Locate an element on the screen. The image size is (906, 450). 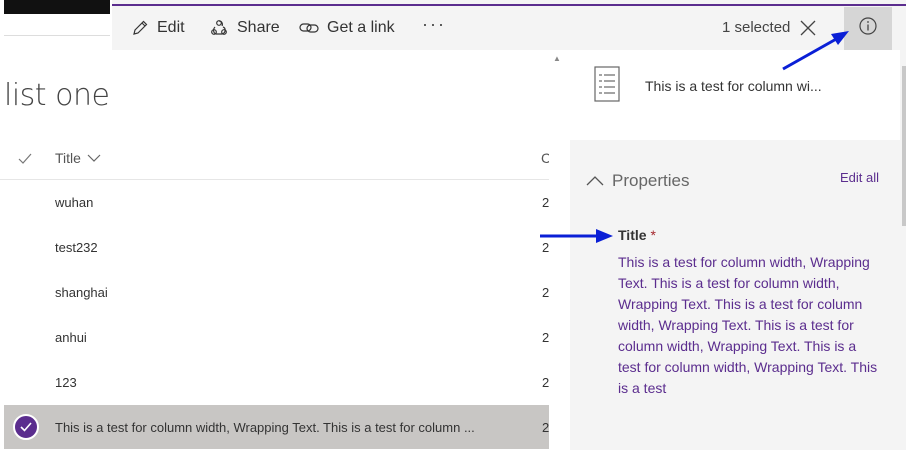
thumbnail-image is located at coordinates (57, 7).